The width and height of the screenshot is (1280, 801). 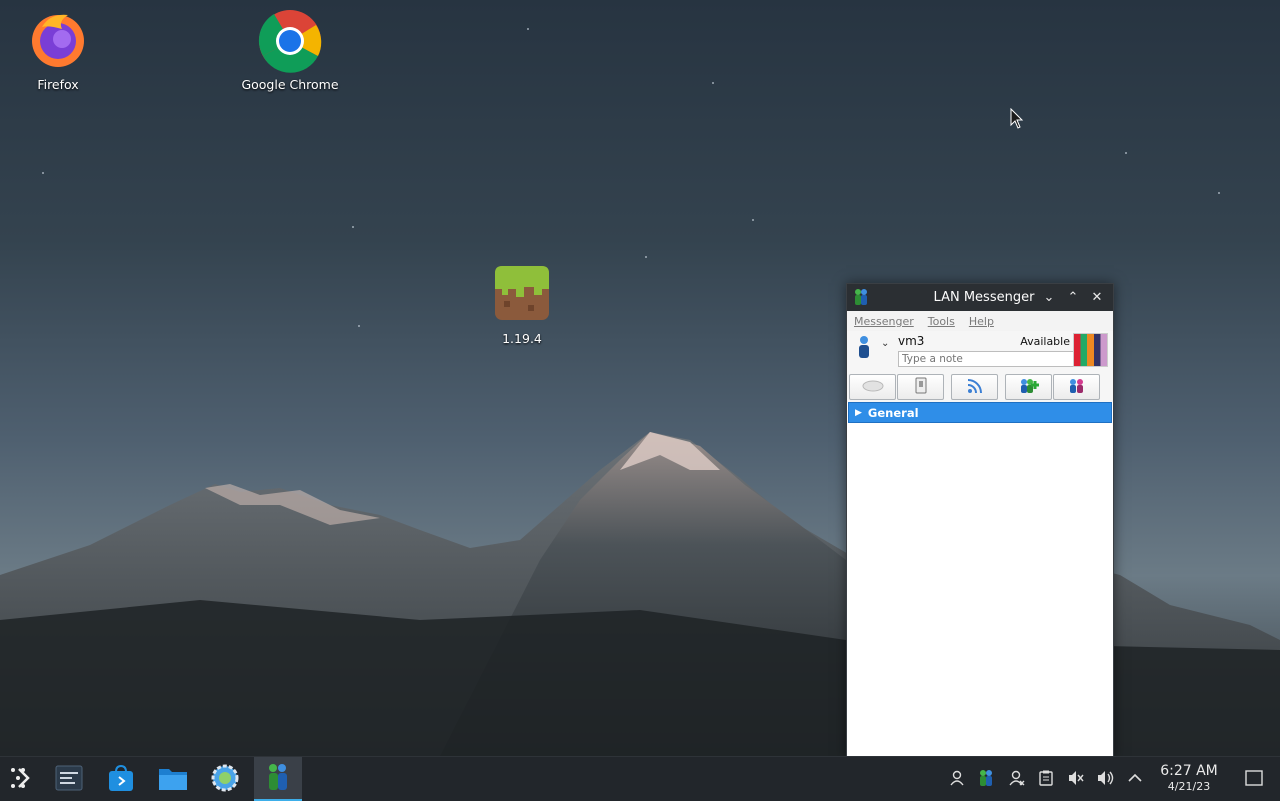 What do you see at coordinates (1073, 297) in the screenshot?
I see `maximize-icon: ⌃` at bounding box center [1073, 297].